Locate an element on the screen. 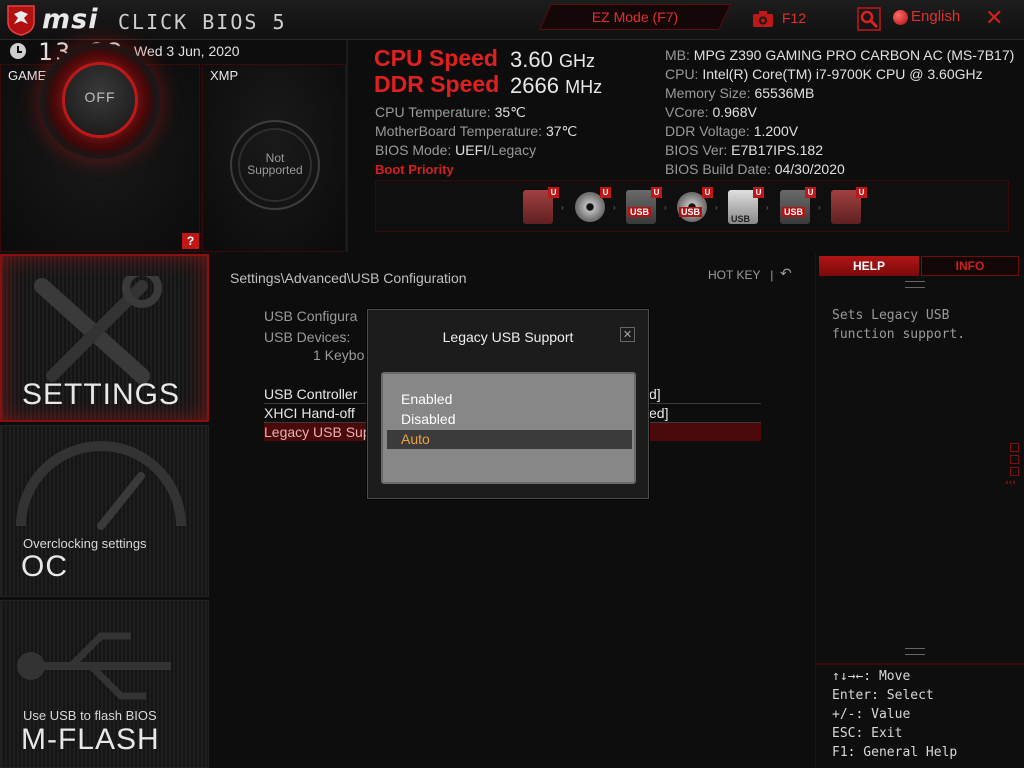 The height and width of the screenshot is (768, 1024). clock-icon is located at coordinates (18, 51).